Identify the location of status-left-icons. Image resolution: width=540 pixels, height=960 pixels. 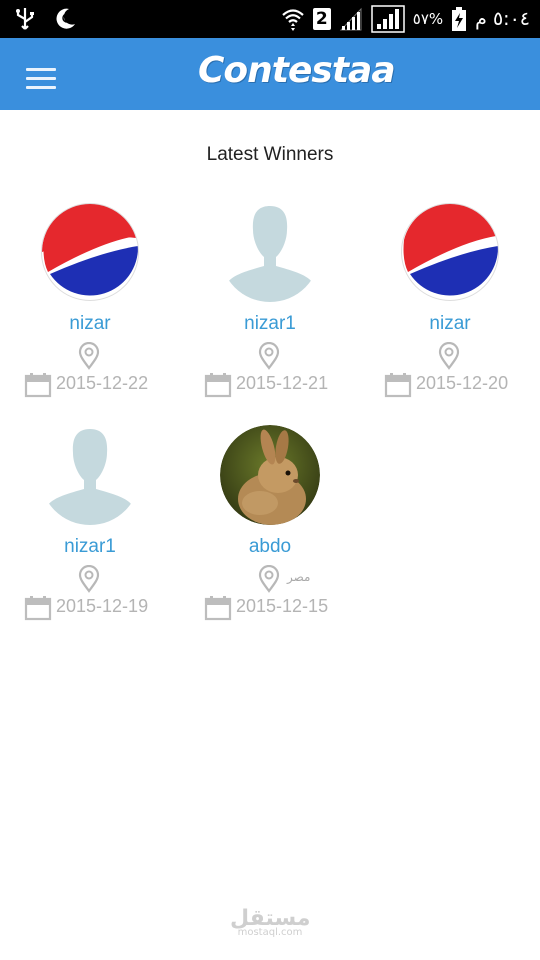
(46, 19).